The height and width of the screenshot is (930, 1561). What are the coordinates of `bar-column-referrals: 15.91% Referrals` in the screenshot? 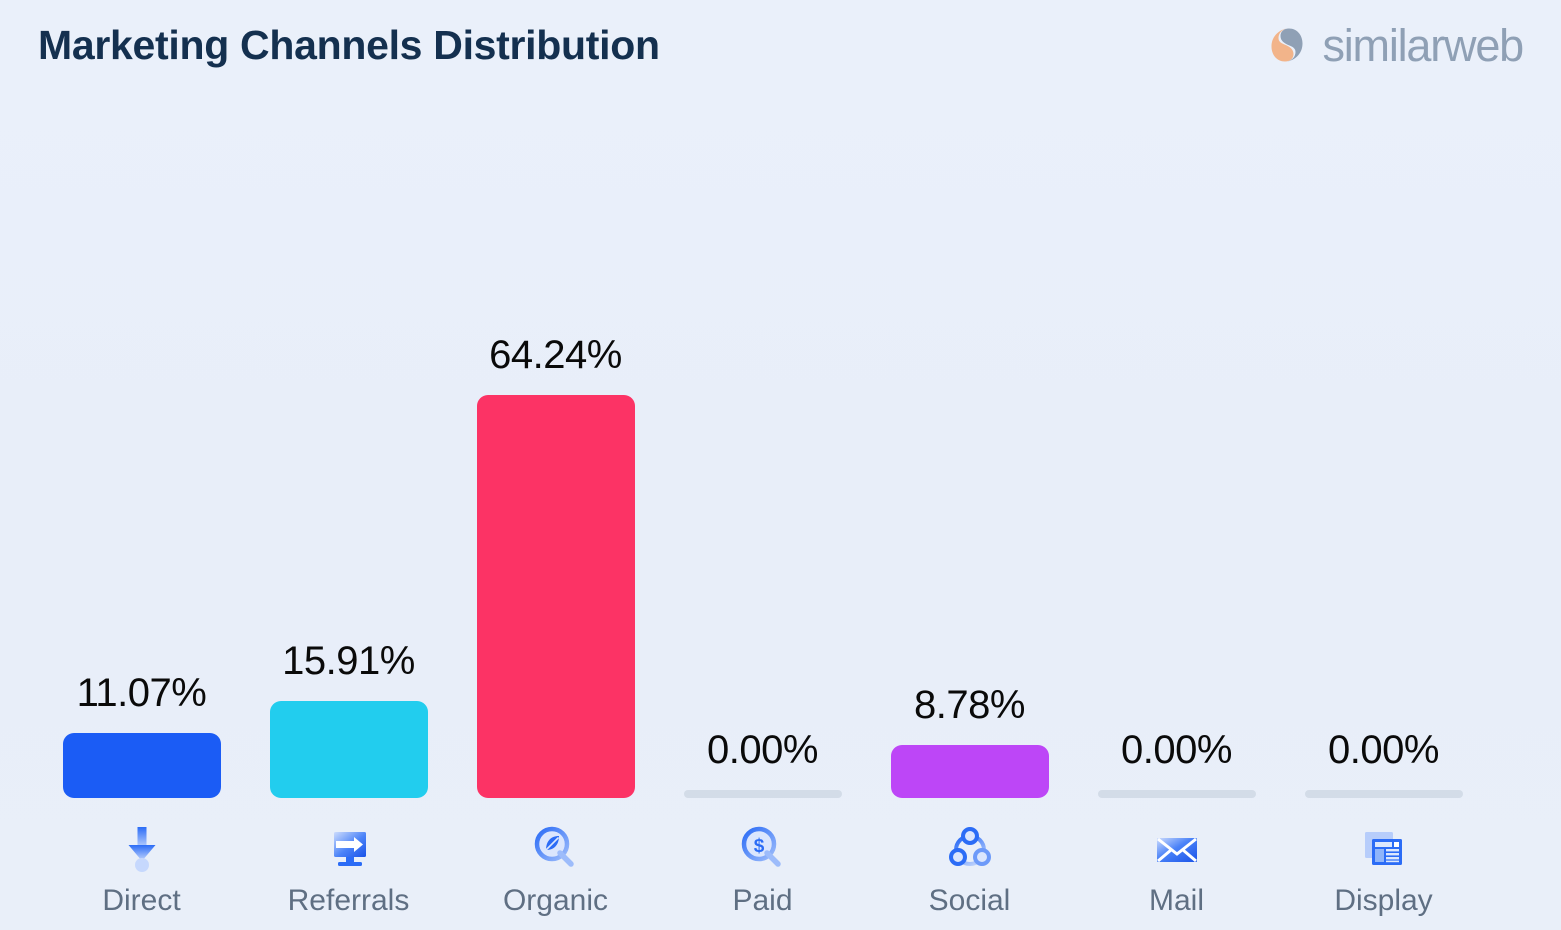 It's located at (348, 515).